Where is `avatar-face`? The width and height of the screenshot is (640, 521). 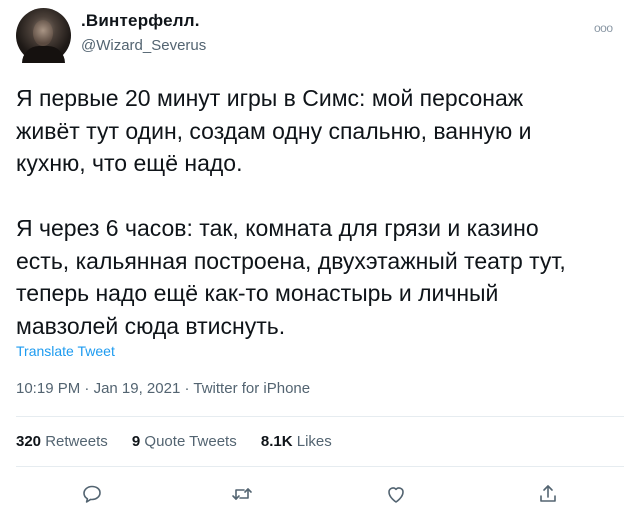 avatar-face is located at coordinates (43, 33).